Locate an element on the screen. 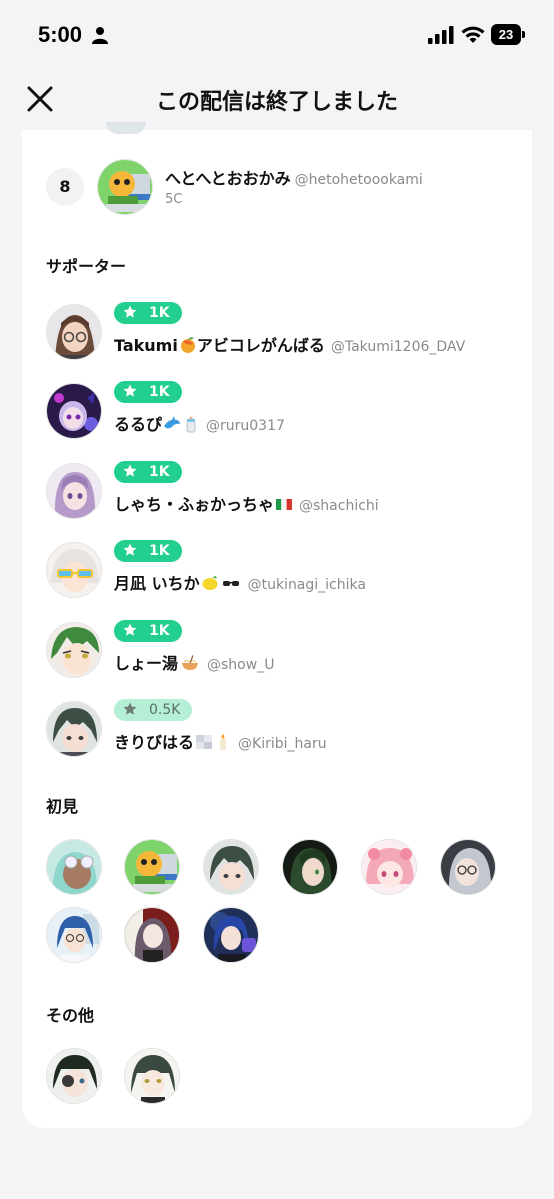  supporter-handle: @tukinagi_ichika is located at coordinates (306, 585).